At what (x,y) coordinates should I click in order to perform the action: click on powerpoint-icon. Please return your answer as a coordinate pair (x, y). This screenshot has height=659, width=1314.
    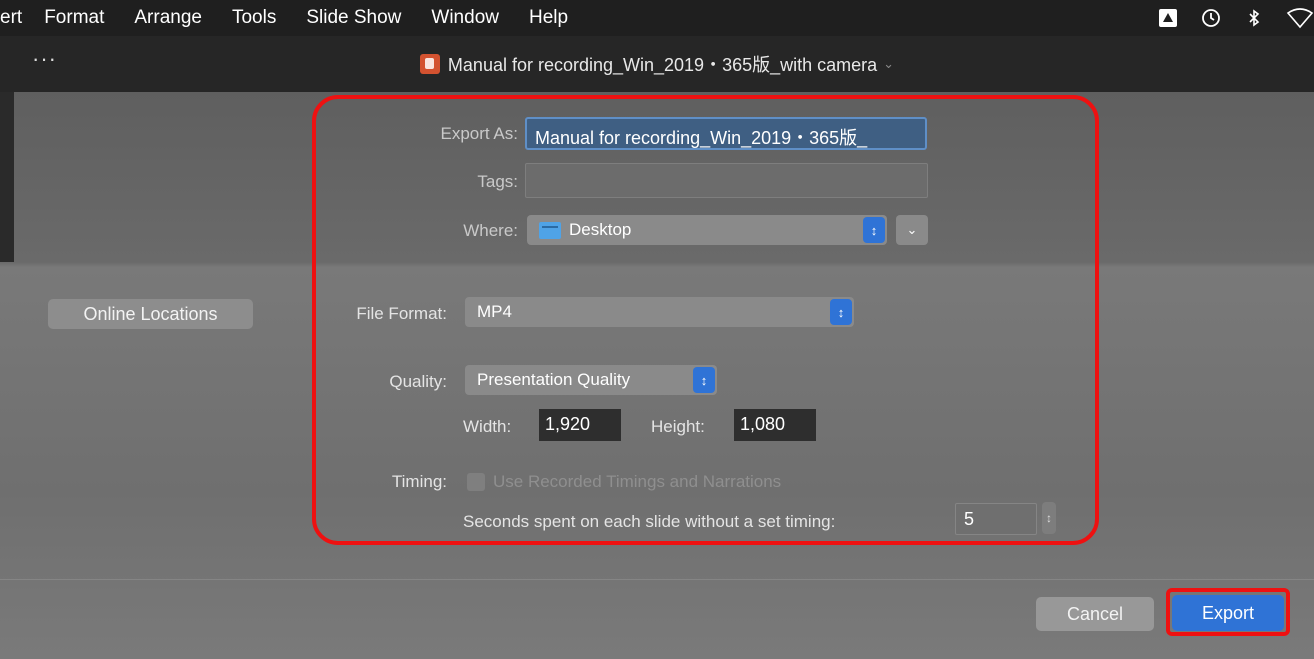
    Looking at the image, I should click on (429, 64).